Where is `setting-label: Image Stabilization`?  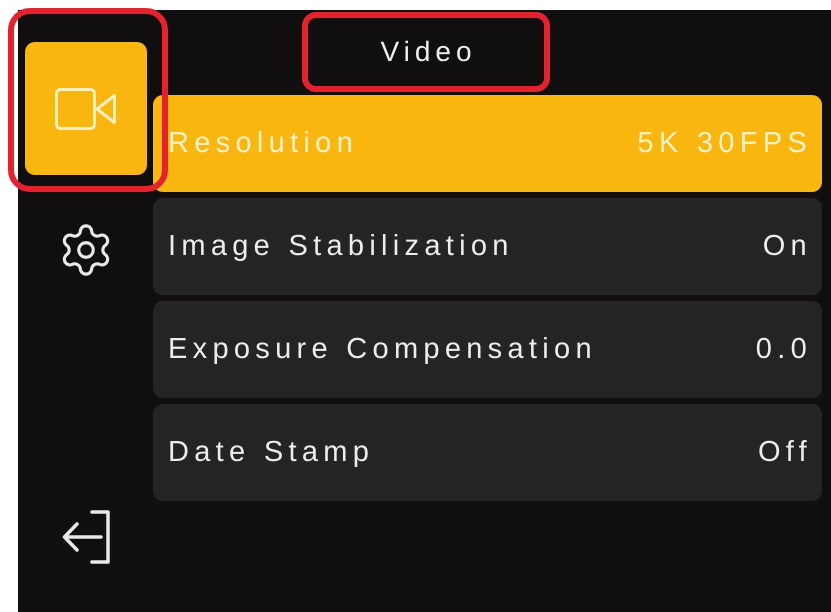 setting-label: Image Stabilization is located at coordinates (341, 246).